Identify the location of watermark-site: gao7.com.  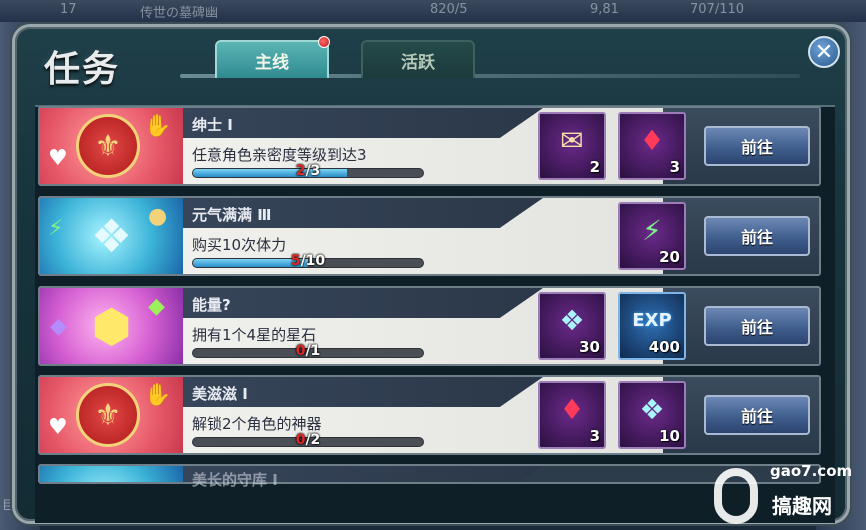
(811, 471).